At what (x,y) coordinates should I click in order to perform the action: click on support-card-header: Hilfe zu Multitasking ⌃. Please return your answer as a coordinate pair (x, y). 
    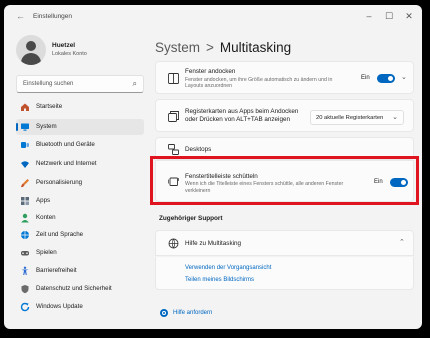
    Looking at the image, I should click on (284, 243).